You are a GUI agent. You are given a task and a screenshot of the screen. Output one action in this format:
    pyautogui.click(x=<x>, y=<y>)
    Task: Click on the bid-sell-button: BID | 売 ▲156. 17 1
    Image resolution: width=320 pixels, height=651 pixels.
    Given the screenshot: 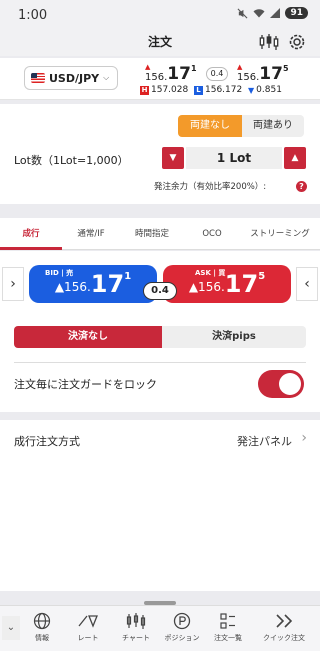 What is the action you would take?
    pyautogui.click(x=93, y=284)
    